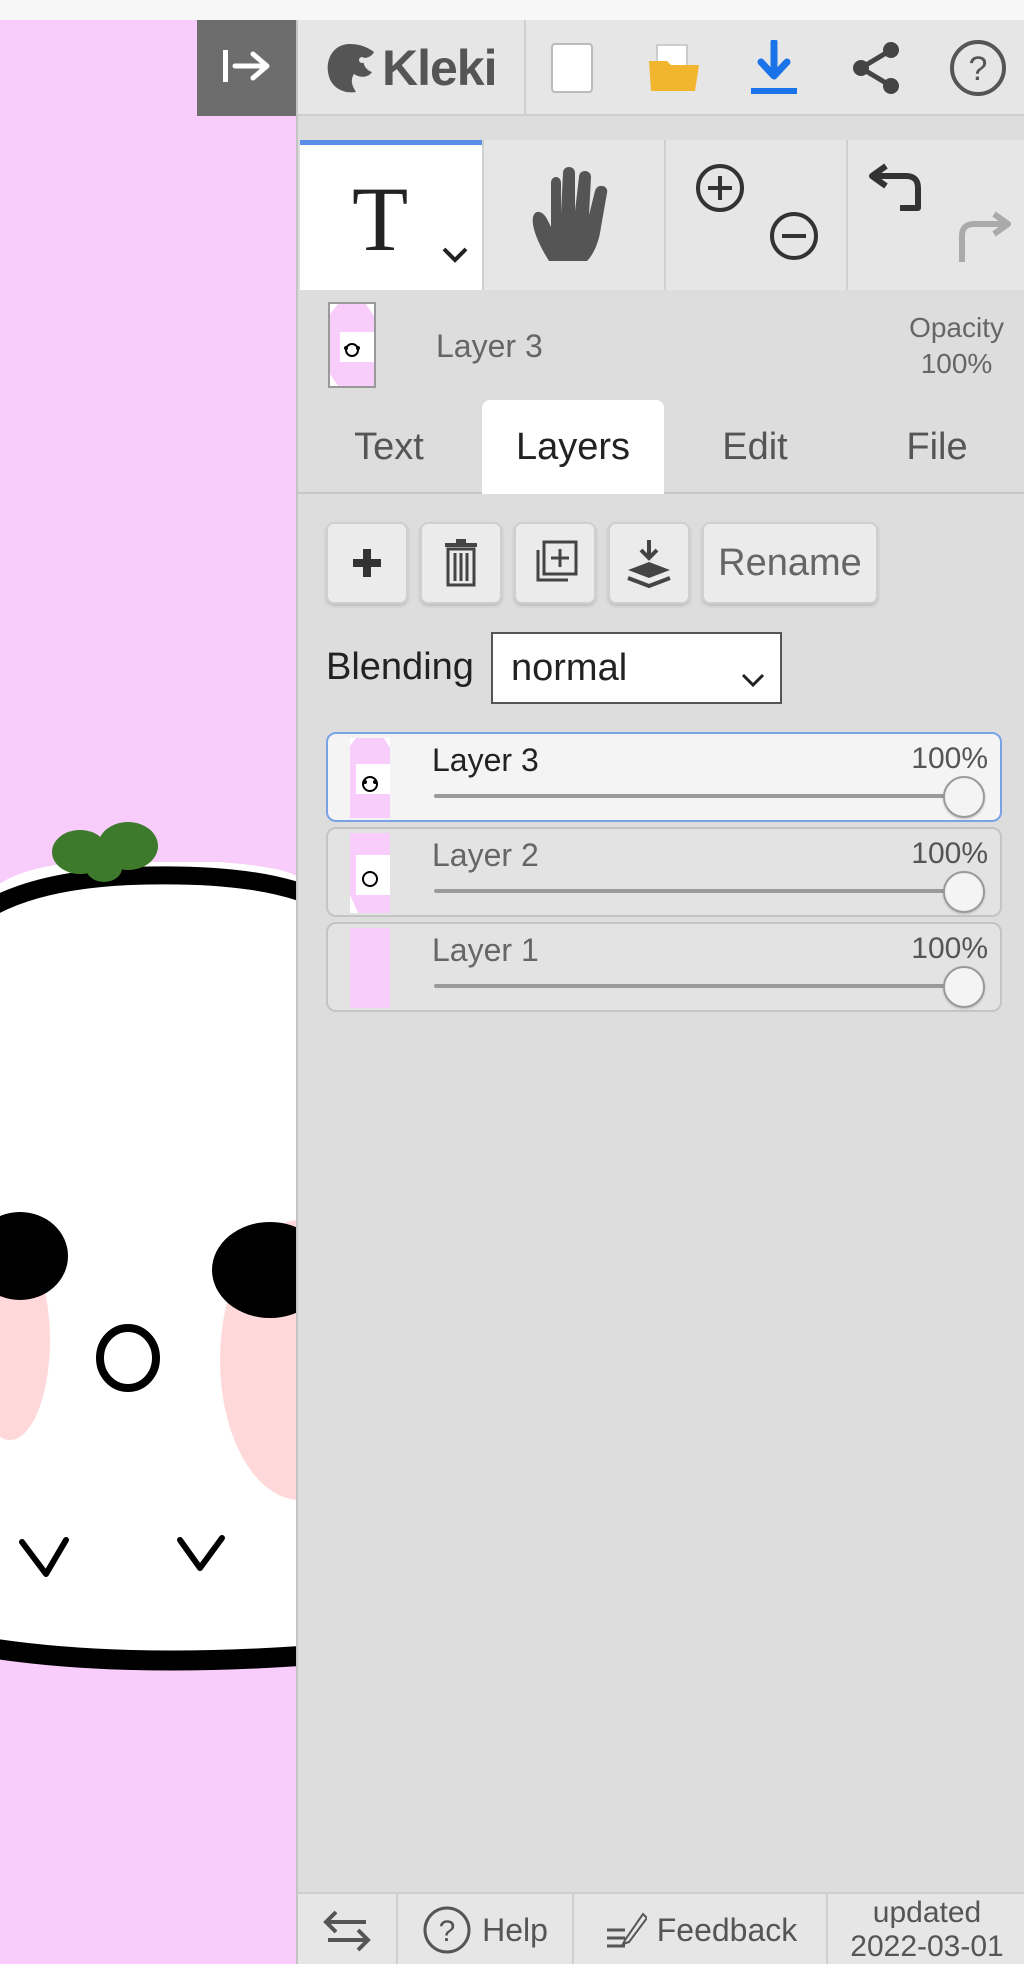 The height and width of the screenshot is (1964, 1024). I want to click on current-layer-opacity: Opacity 100%, so click(956, 346).